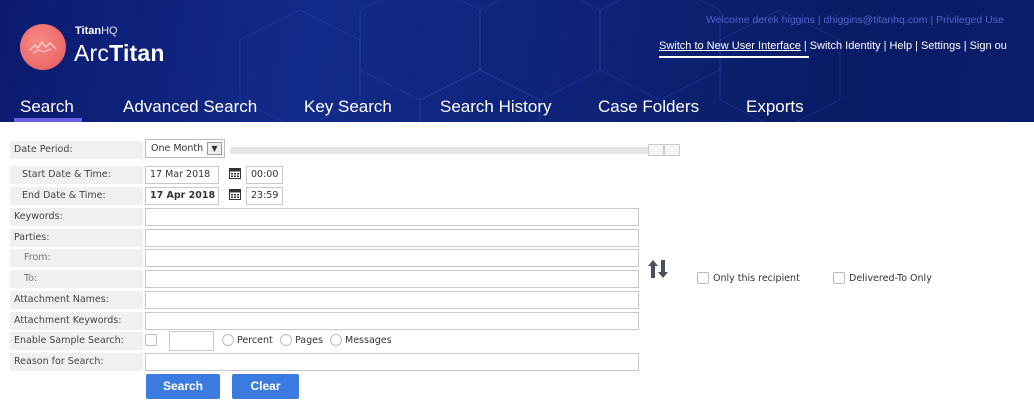 This screenshot has width=1034, height=400. Describe the element at coordinates (309, 340) in the screenshot. I see `pages-label: Pages` at that location.